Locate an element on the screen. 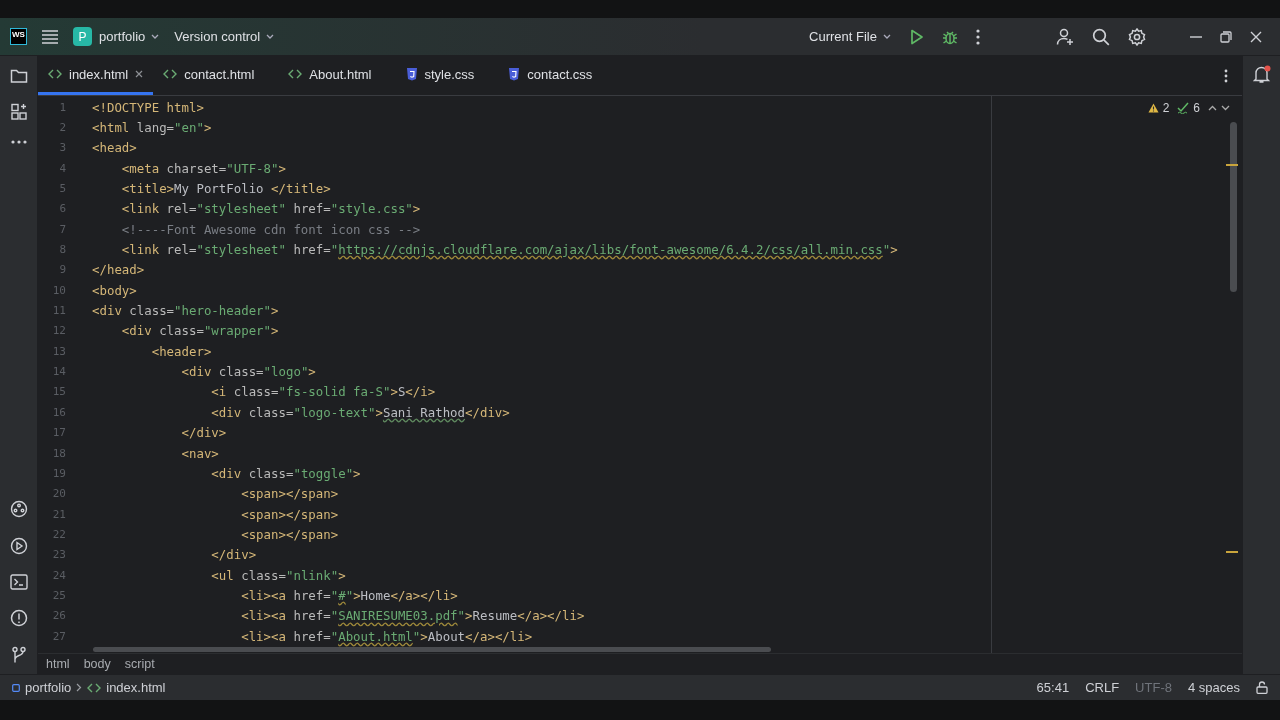 Image resolution: width=1280 pixels, height=720 pixels. breadcrumb: index.html is located at coordinates (136, 687).